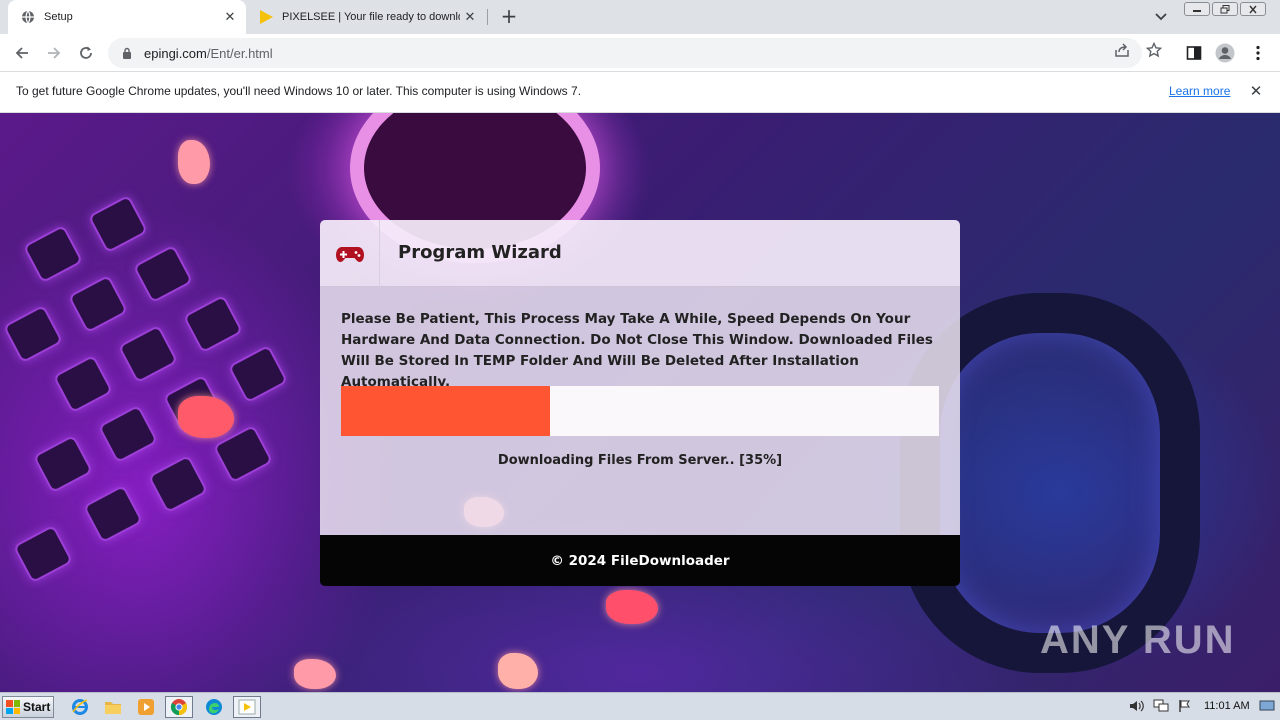 The width and height of the screenshot is (1280, 720). I want to click on browser-toolbar: epingi.com/Ent/er.html, so click(640, 53).